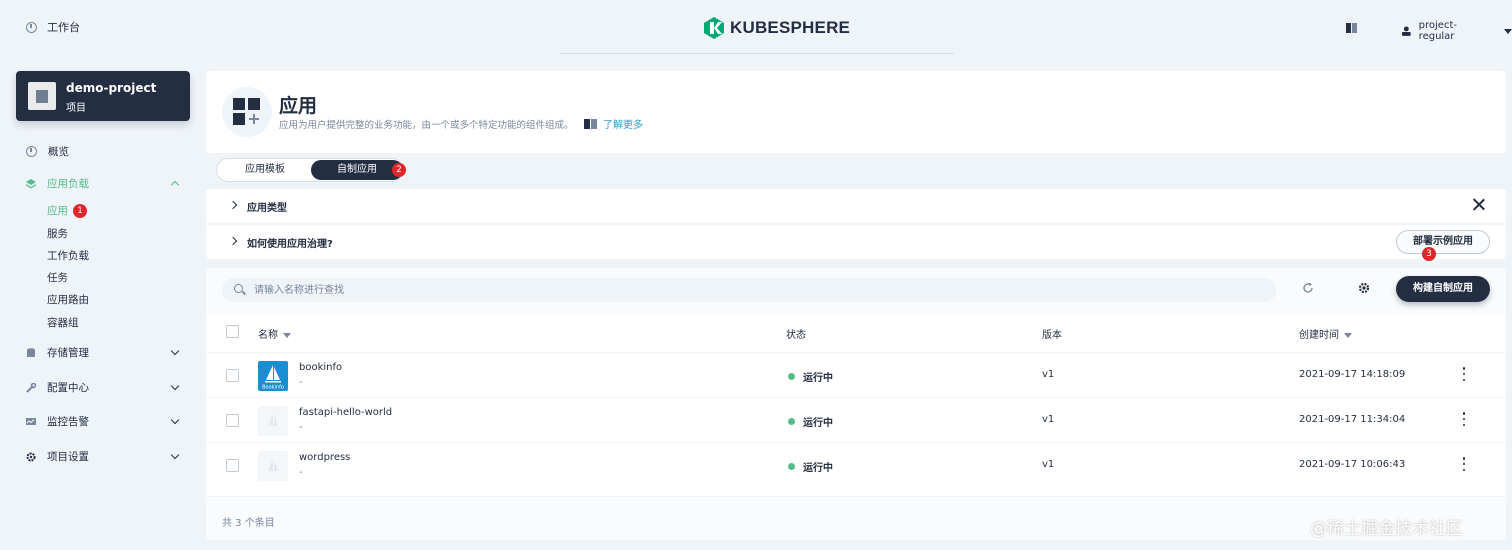 The width and height of the screenshot is (1512, 550). Describe the element at coordinates (1443, 242) in the screenshot. I see `deploy-sample-app-button: 部署示例应用` at that location.